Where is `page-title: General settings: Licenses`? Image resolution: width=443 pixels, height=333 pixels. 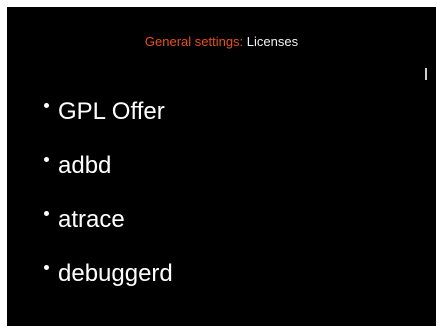
page-title: General settings: Licenses is located at coordinates (221, 42).